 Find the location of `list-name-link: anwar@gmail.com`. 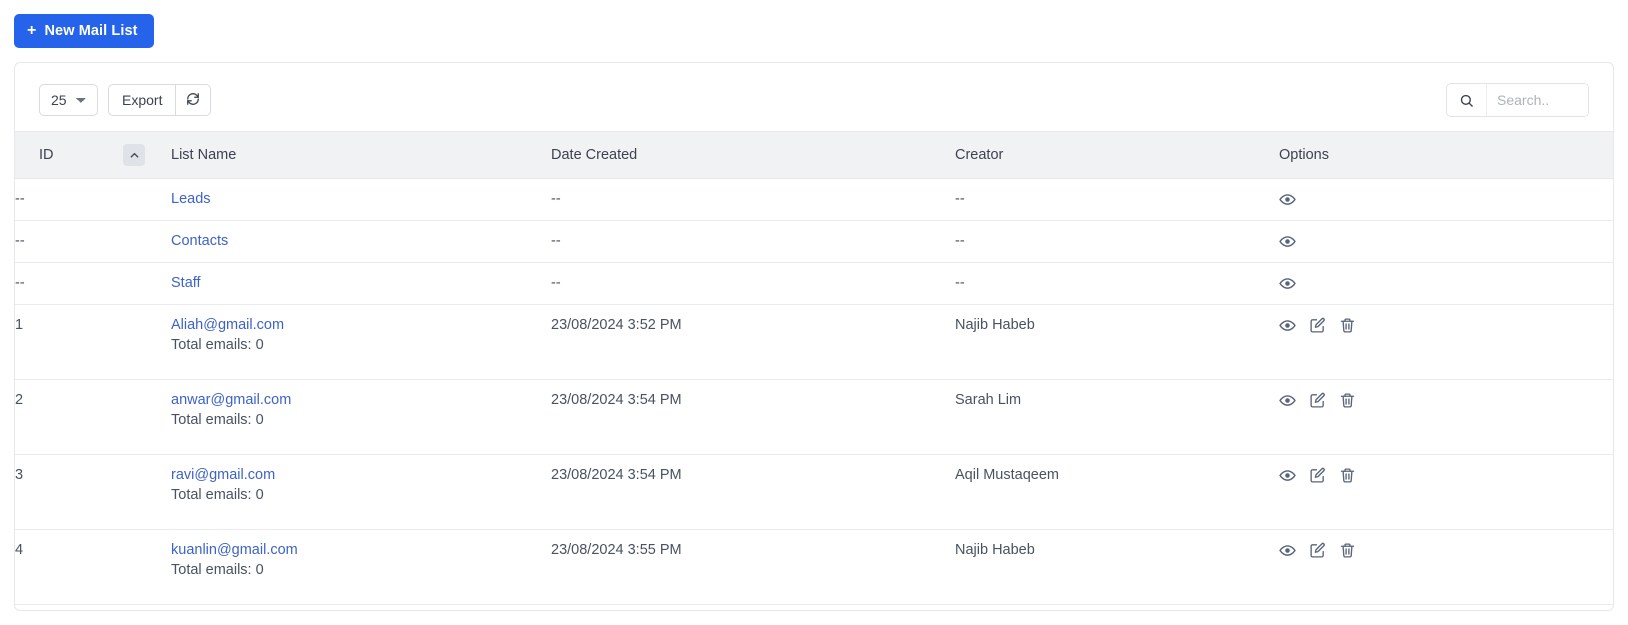

list-name-link: anwar@gmail.com is located at coordinates (231, 400).